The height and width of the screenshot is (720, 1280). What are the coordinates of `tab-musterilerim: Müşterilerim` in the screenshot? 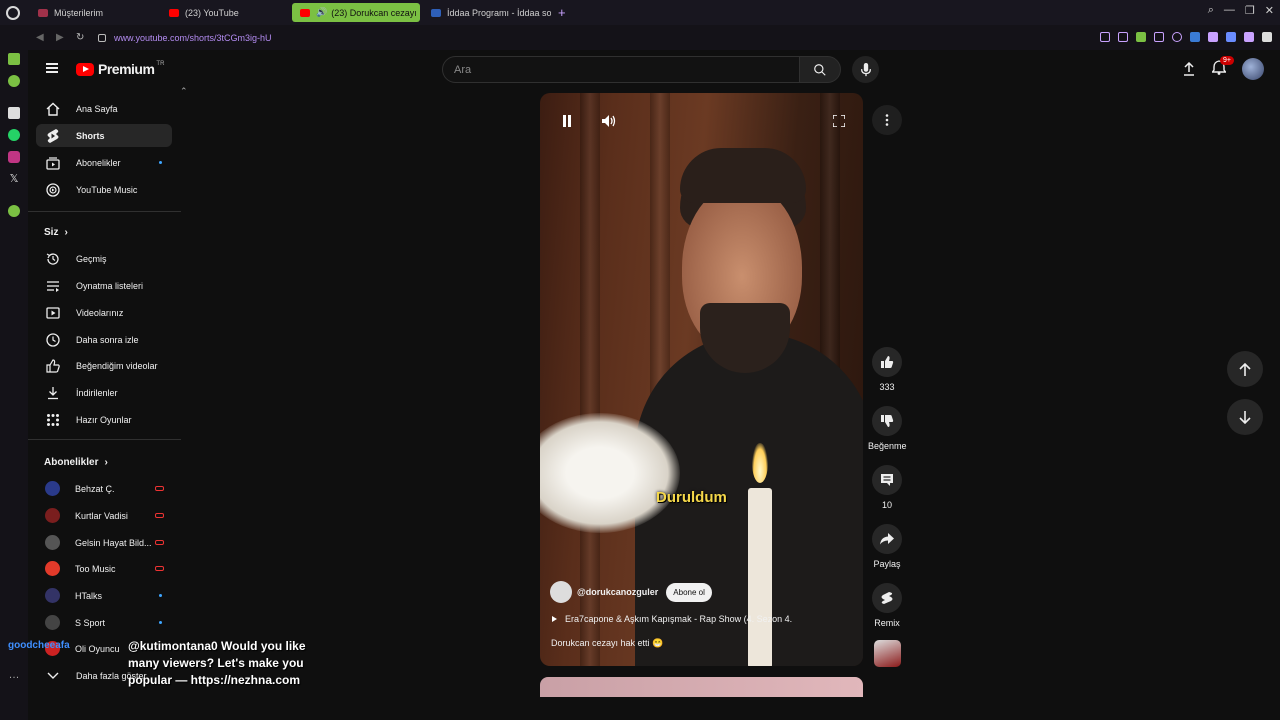 It's located at (94, 12).